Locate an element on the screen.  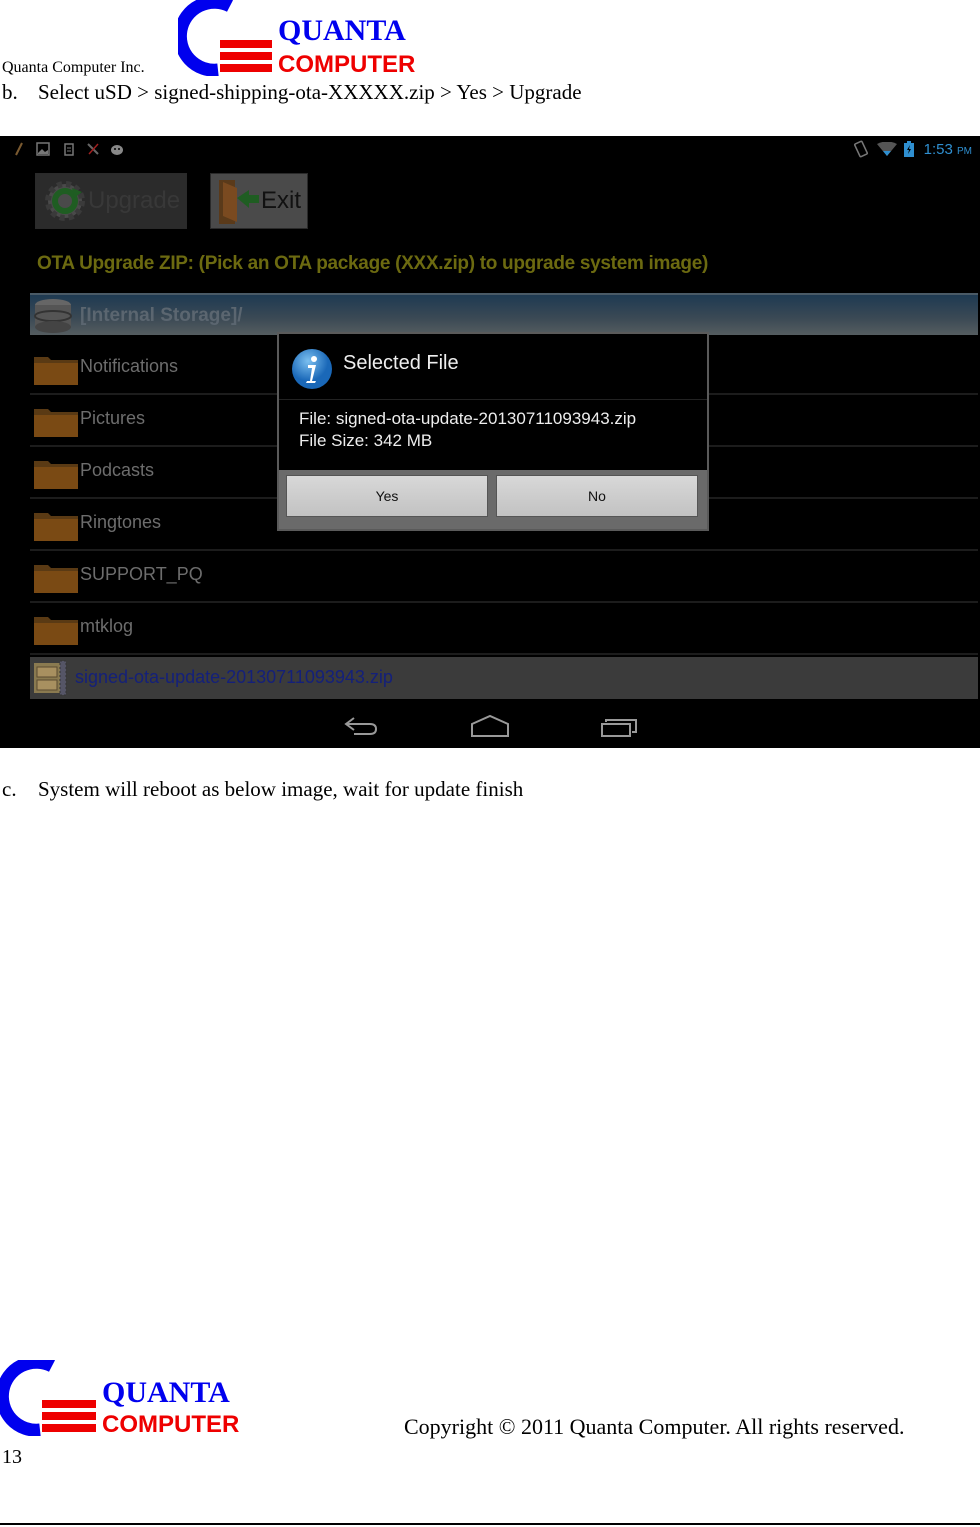
upgrade-button: Upgrade is located at coordinates (111, 201).